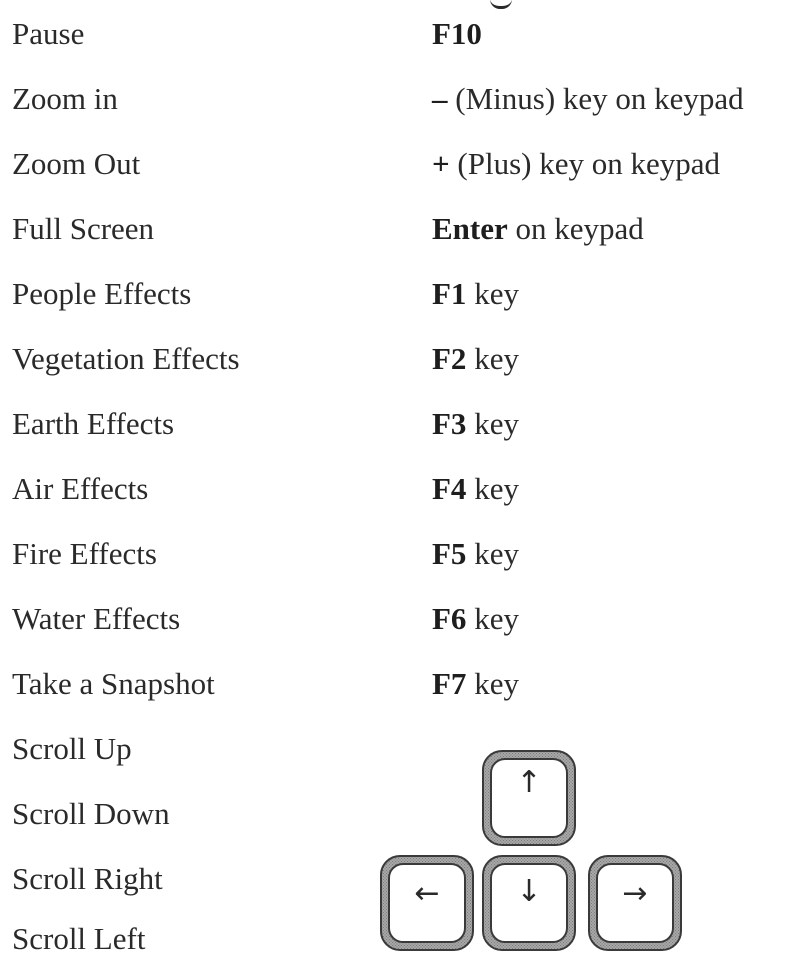 Image resolution: width=807 pixels, height=964 pixels. I want to click on shortcut-text: F10, so click(457, 34).